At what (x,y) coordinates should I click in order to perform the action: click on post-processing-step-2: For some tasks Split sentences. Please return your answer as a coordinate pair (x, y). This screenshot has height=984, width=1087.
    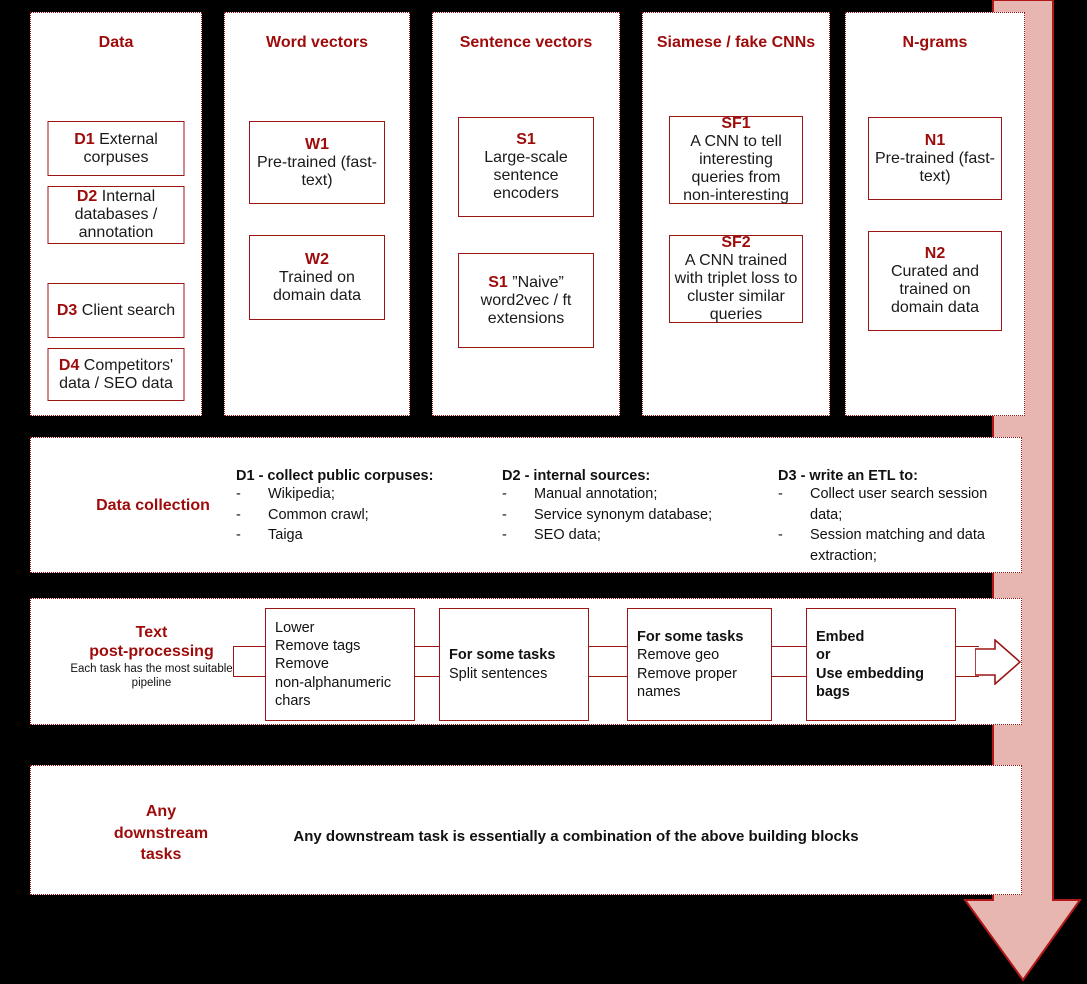
    Looking at the image, I should click on (514, 664).